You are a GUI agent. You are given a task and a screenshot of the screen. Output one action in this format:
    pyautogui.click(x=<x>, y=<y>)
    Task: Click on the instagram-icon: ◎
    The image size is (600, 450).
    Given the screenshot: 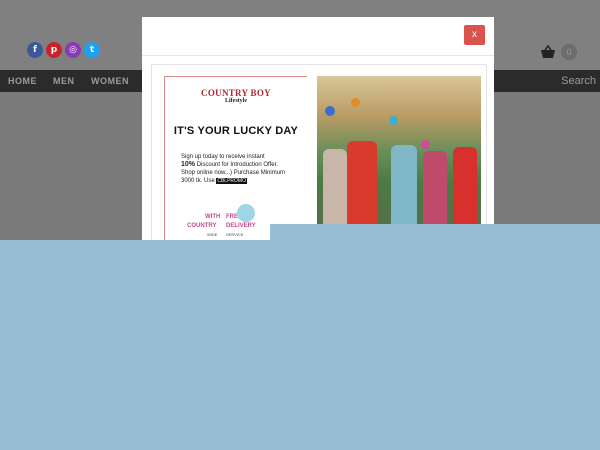 What is the action you would take?
    pyautogui.click(x=73, y=50)
    